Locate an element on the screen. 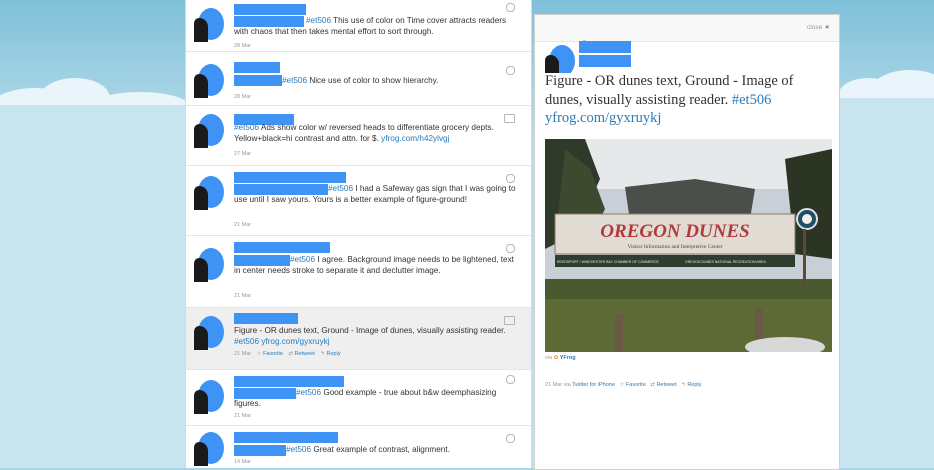 The image size is (934, 470). tweet-actions: 21 Mar ☆ Favorite ⇄ Retweet ↰ Reply is located at coordinates (289, 354).